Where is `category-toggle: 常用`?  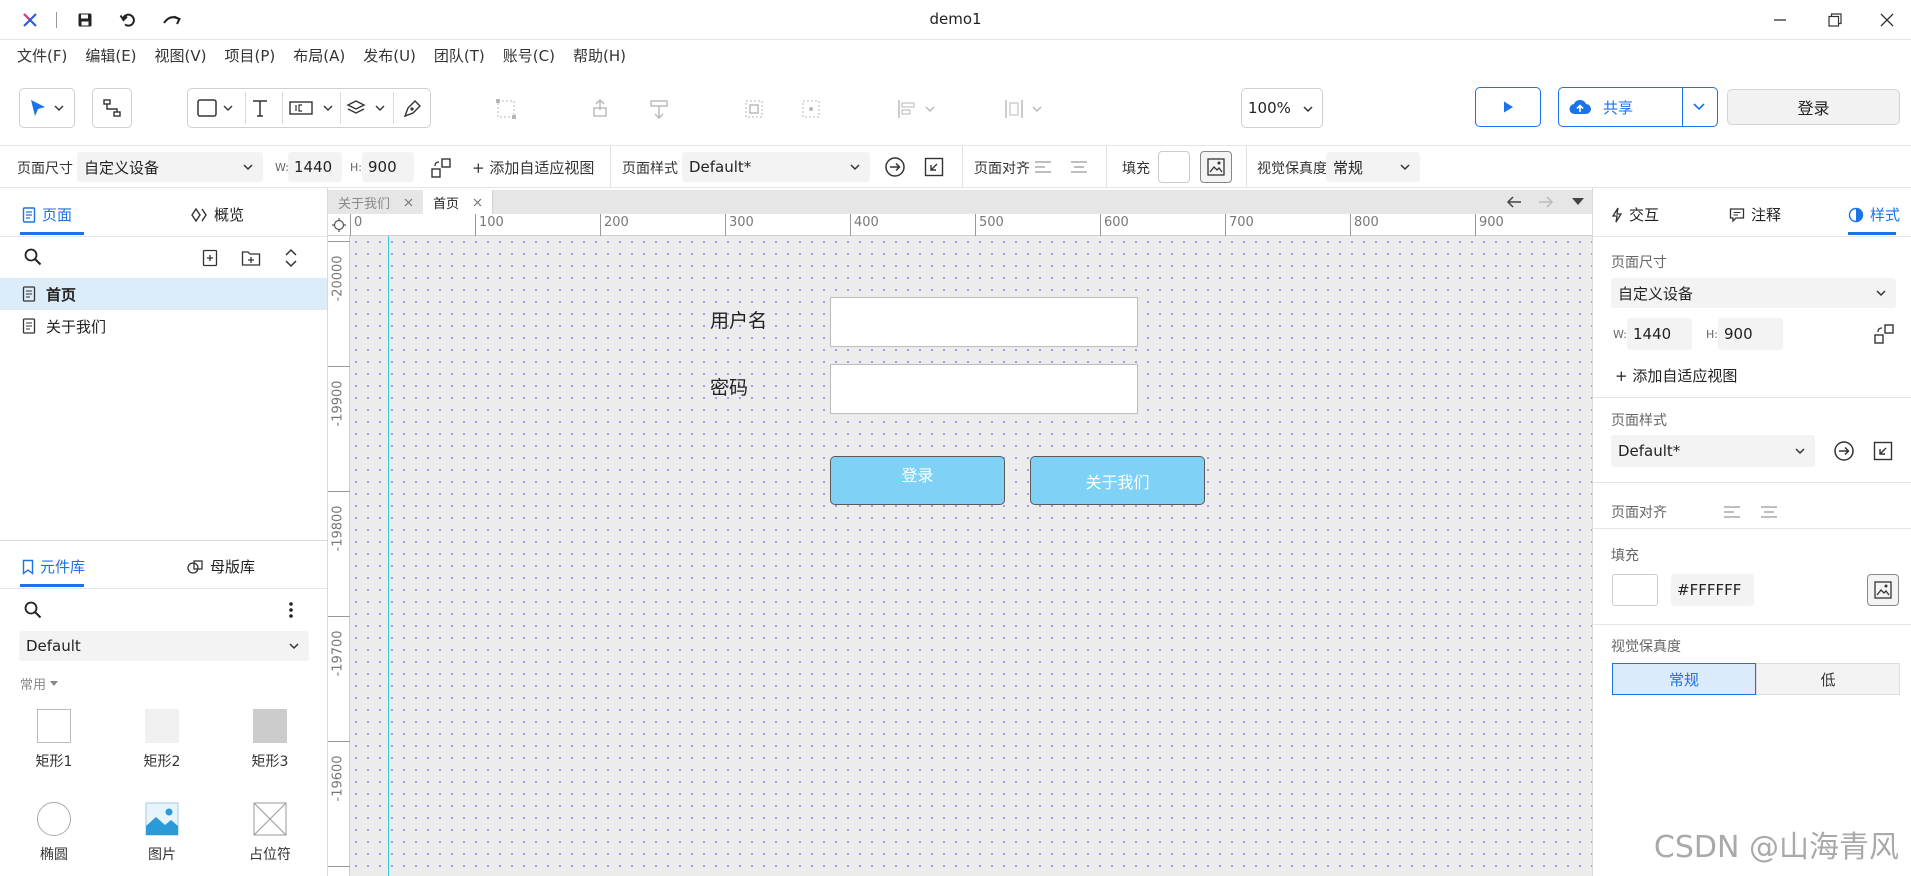
category-toggle: 常用 is located at coordinates (39, 683).